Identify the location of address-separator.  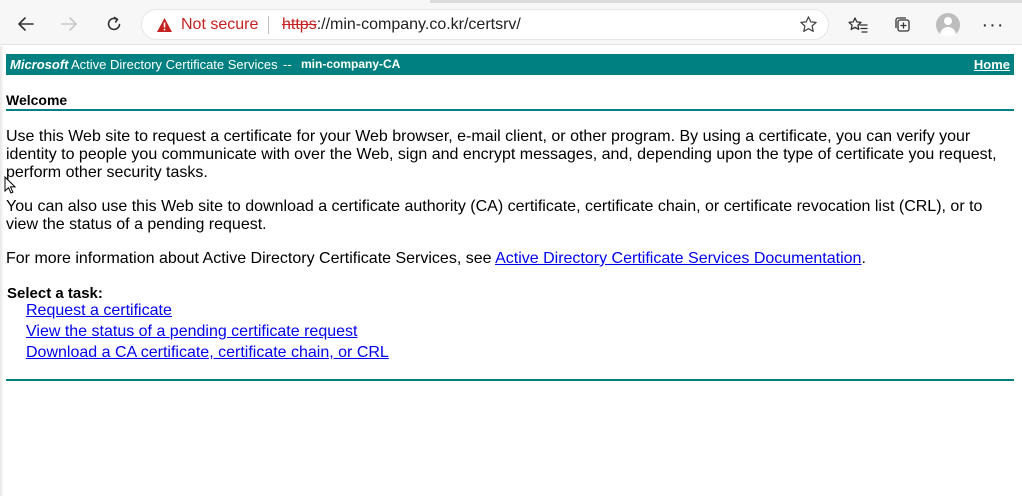
(268, 25).